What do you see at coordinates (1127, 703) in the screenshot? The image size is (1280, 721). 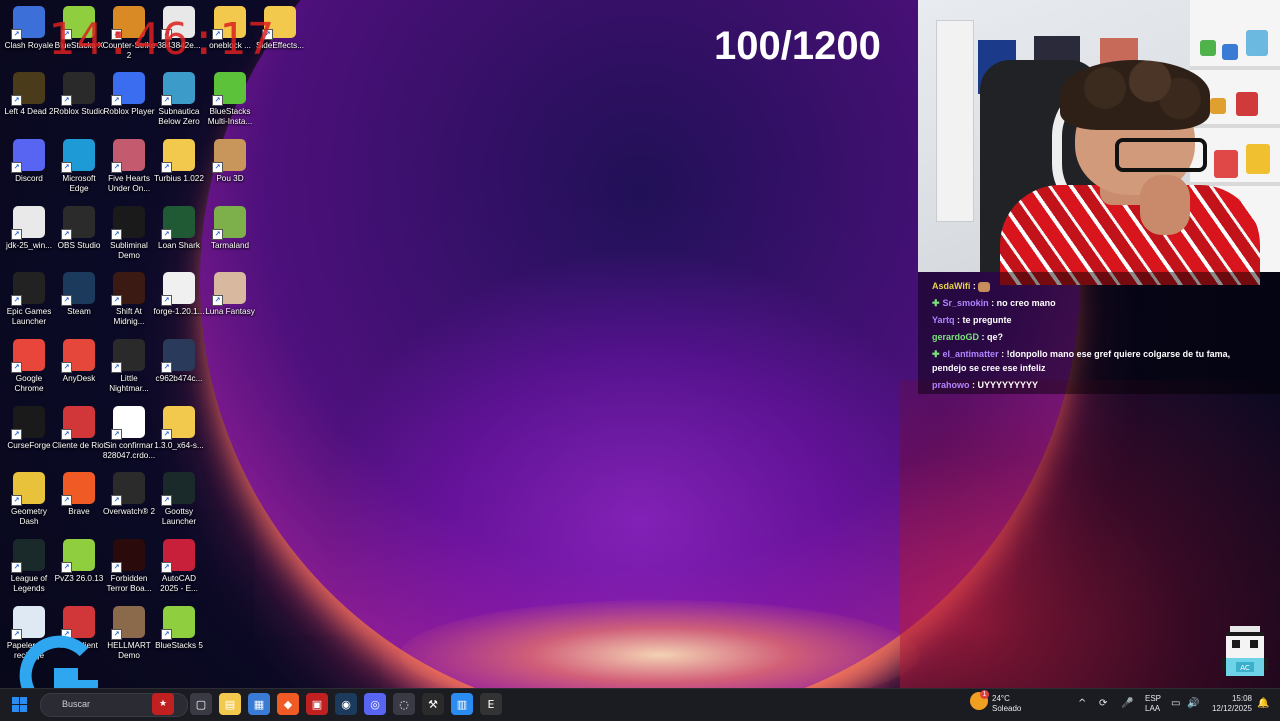 I see `microphone-icon: 🎤` at bounding box center [1127, 703].